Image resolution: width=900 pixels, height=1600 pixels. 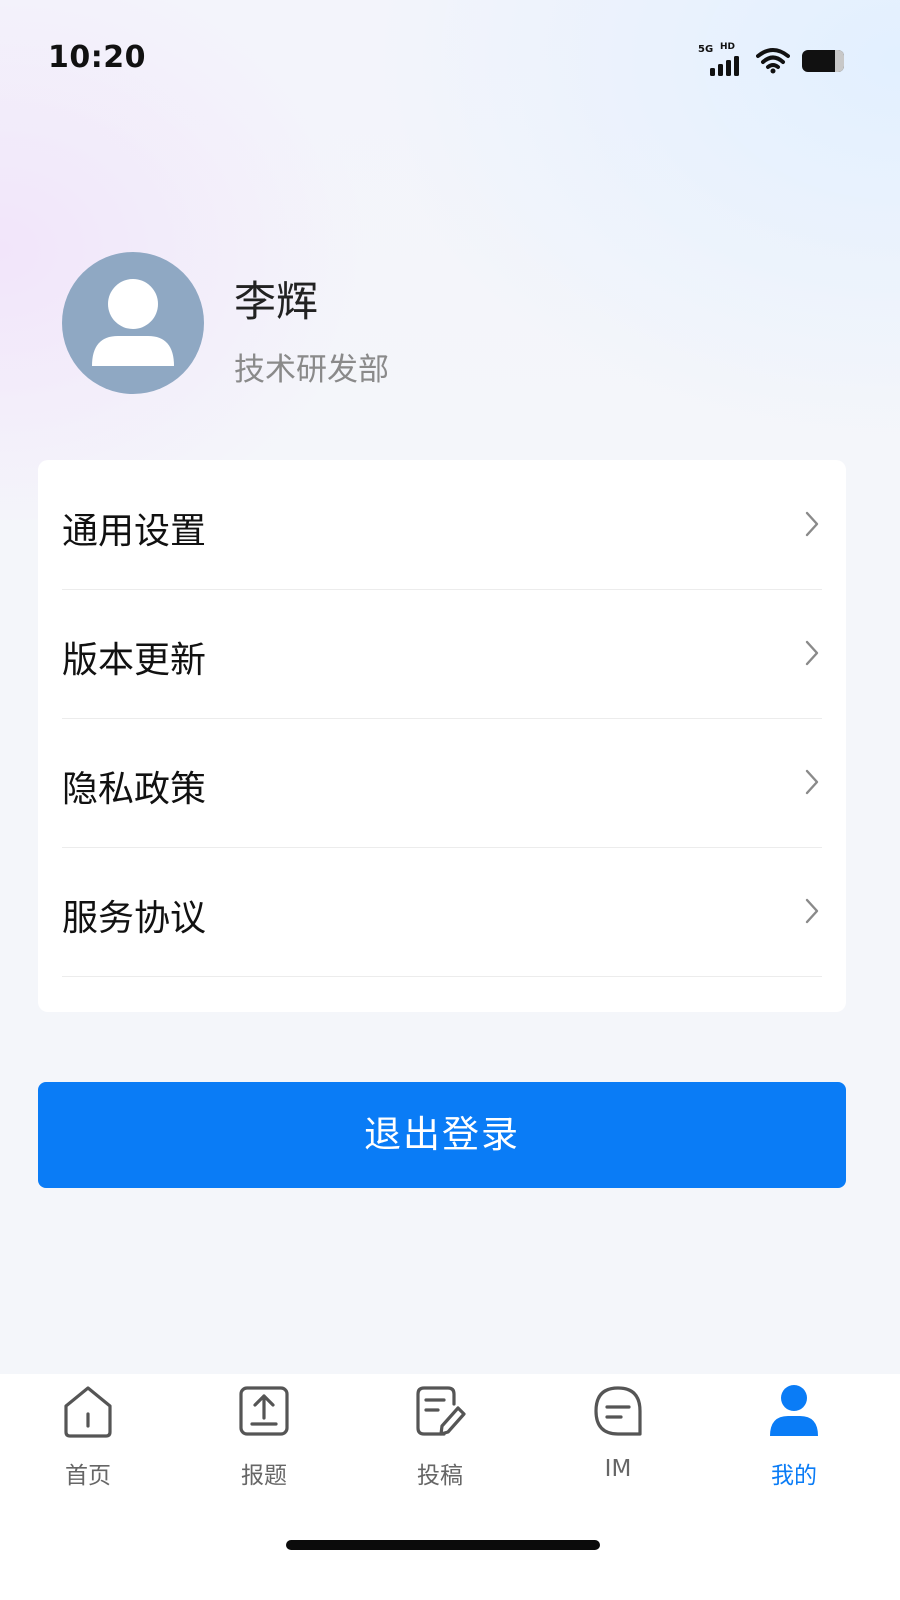 I want to click on wifi-icon, so click(x=773, y=61).